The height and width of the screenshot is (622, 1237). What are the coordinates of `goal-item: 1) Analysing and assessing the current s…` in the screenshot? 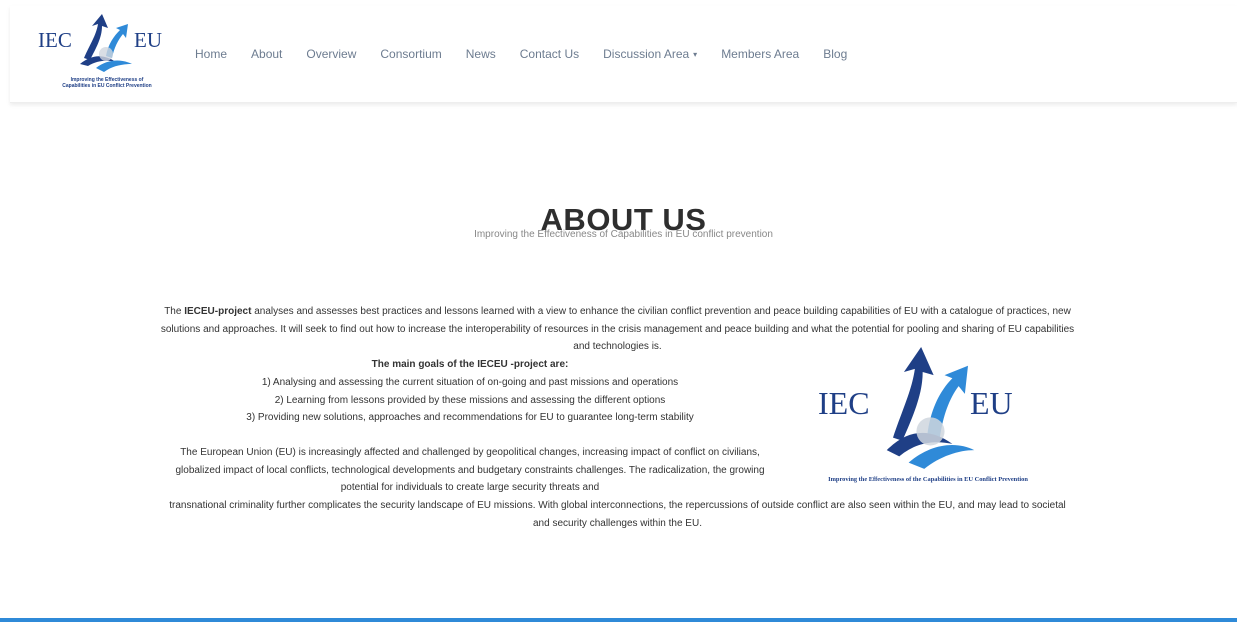 It's located at (470, 382).